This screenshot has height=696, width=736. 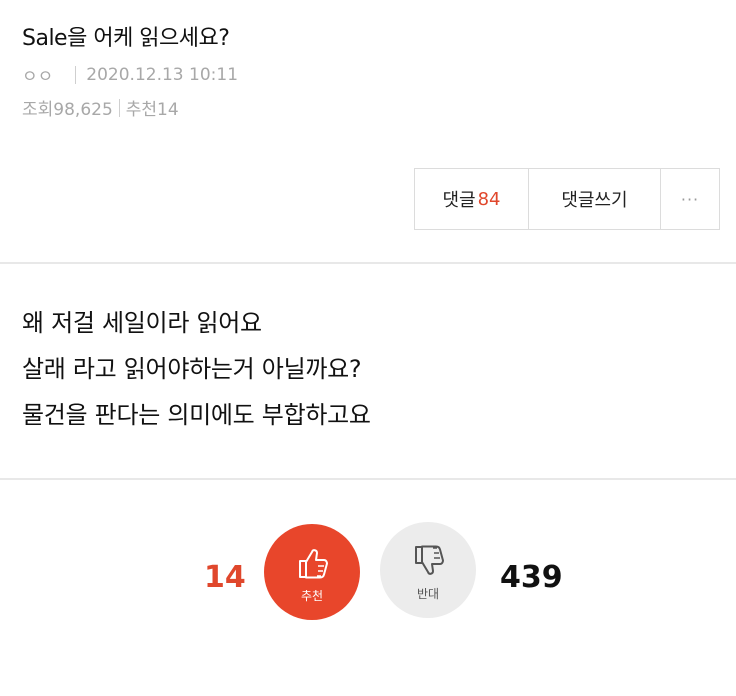 I want to click on comments-label: 댓글, so click(x=459, y=200).